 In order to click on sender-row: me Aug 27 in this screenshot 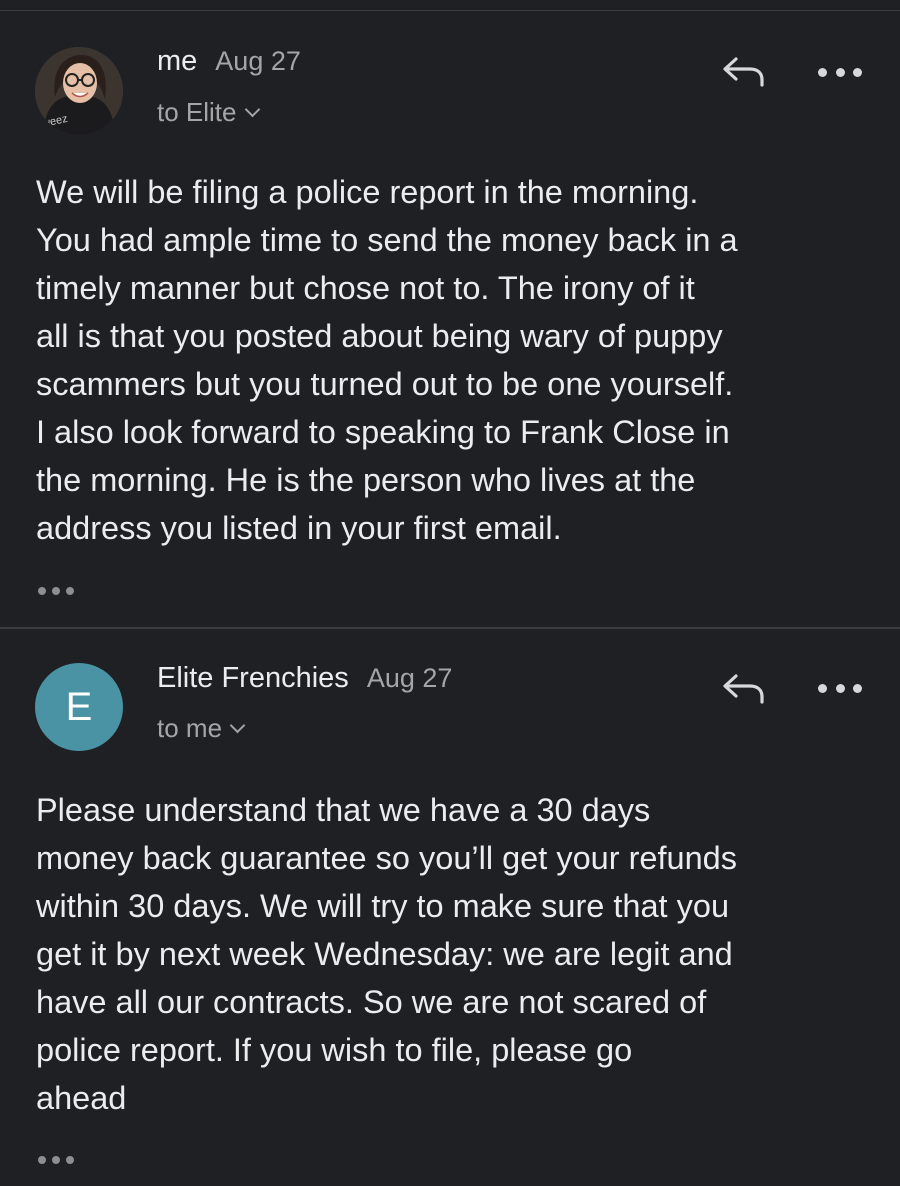, I will do `click(229, 61)`.